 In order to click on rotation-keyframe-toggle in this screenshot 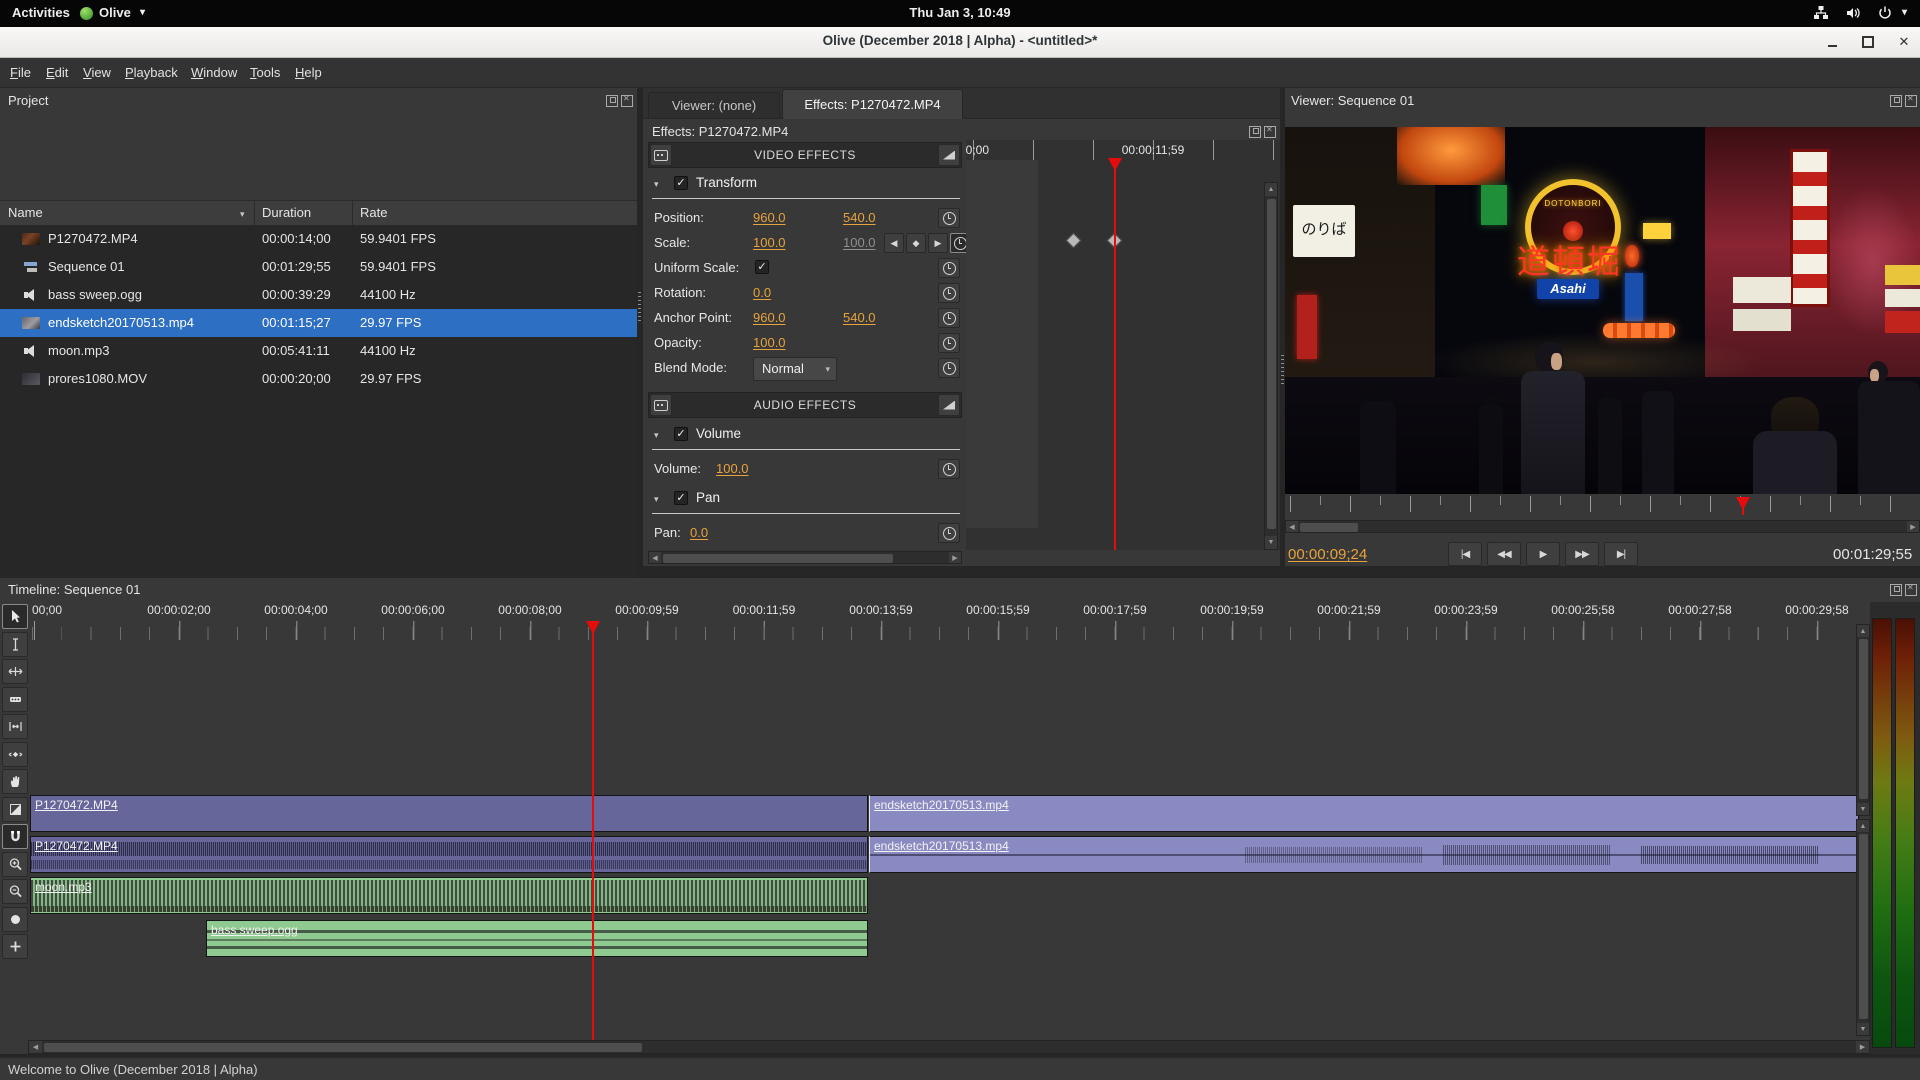, I will do `click(949, 293)`.